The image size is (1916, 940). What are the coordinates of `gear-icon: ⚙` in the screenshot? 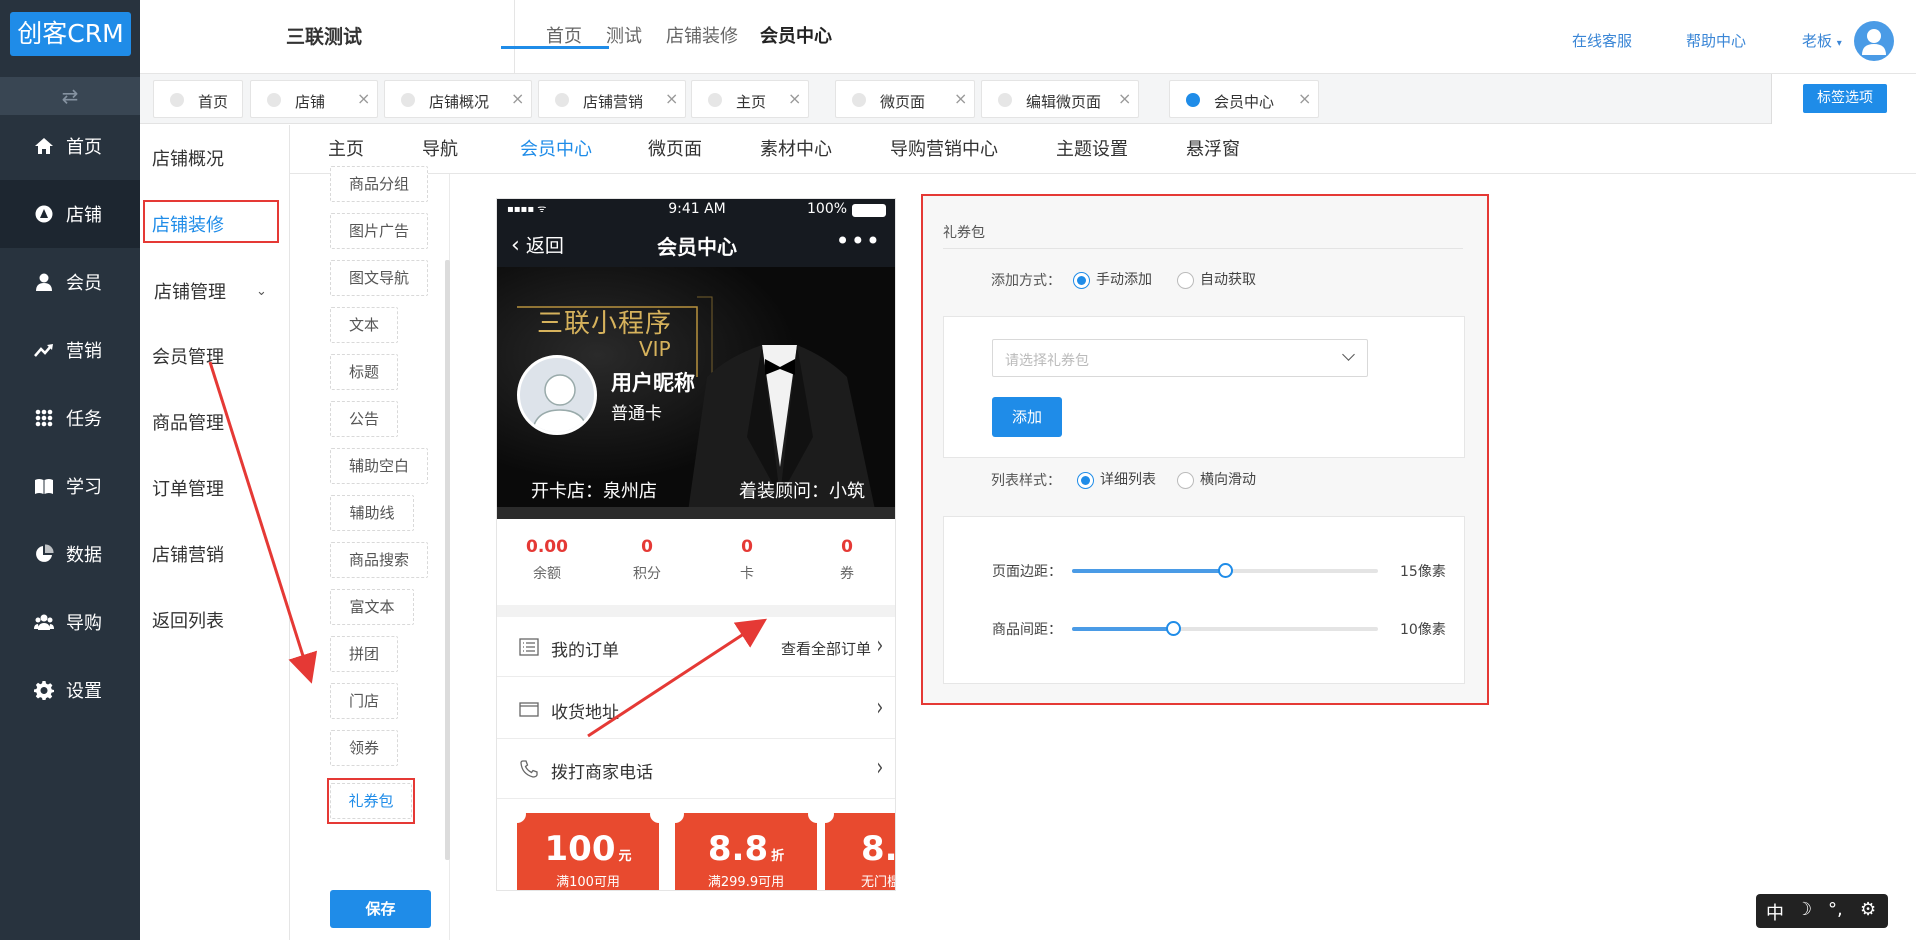 It's located at (1868, 909).